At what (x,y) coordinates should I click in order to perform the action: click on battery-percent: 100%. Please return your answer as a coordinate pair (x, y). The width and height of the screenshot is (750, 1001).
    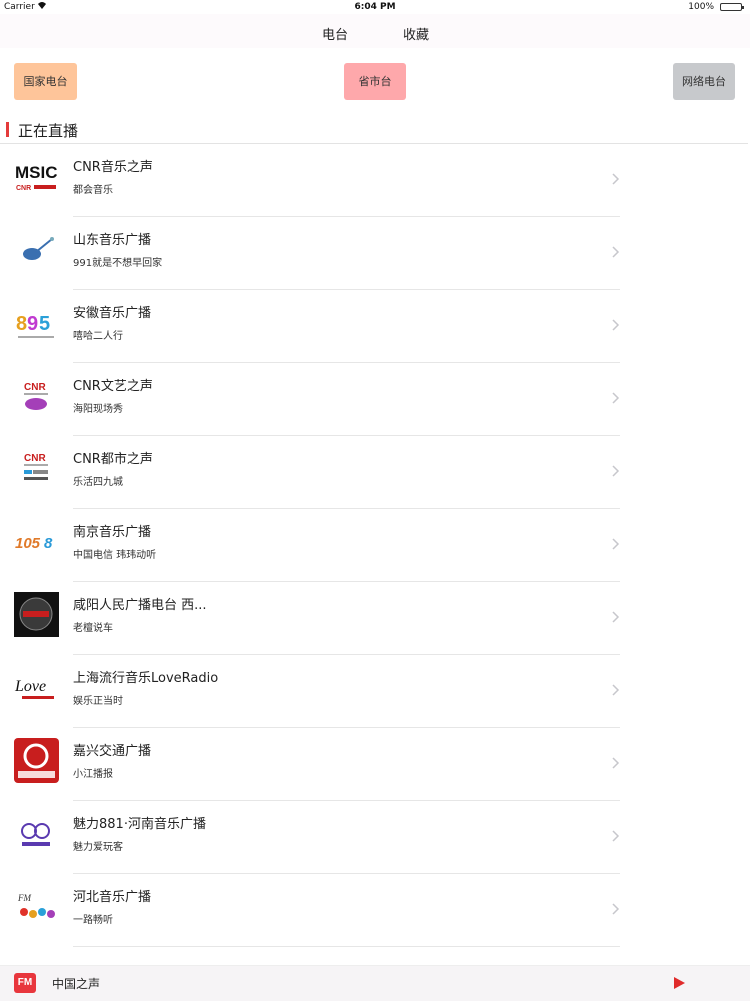
    Looking at the image, I should click on (701, 7).